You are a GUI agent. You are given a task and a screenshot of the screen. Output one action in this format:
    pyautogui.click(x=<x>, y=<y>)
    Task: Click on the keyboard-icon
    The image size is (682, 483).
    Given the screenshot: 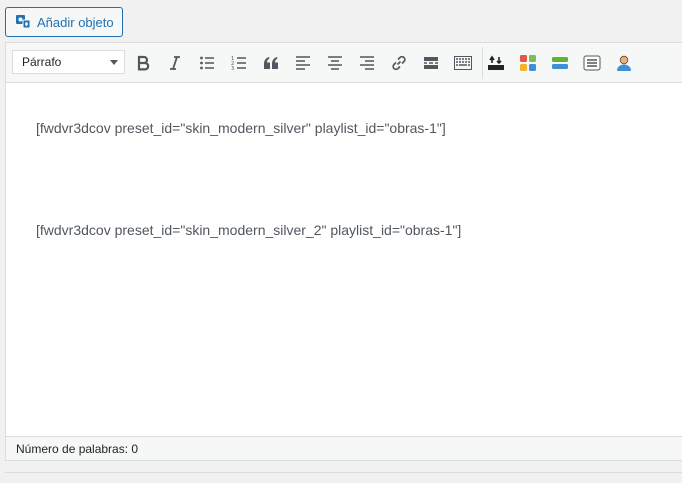 What is the action you would take?
    pyautogui.click(x=463, y=63)
    